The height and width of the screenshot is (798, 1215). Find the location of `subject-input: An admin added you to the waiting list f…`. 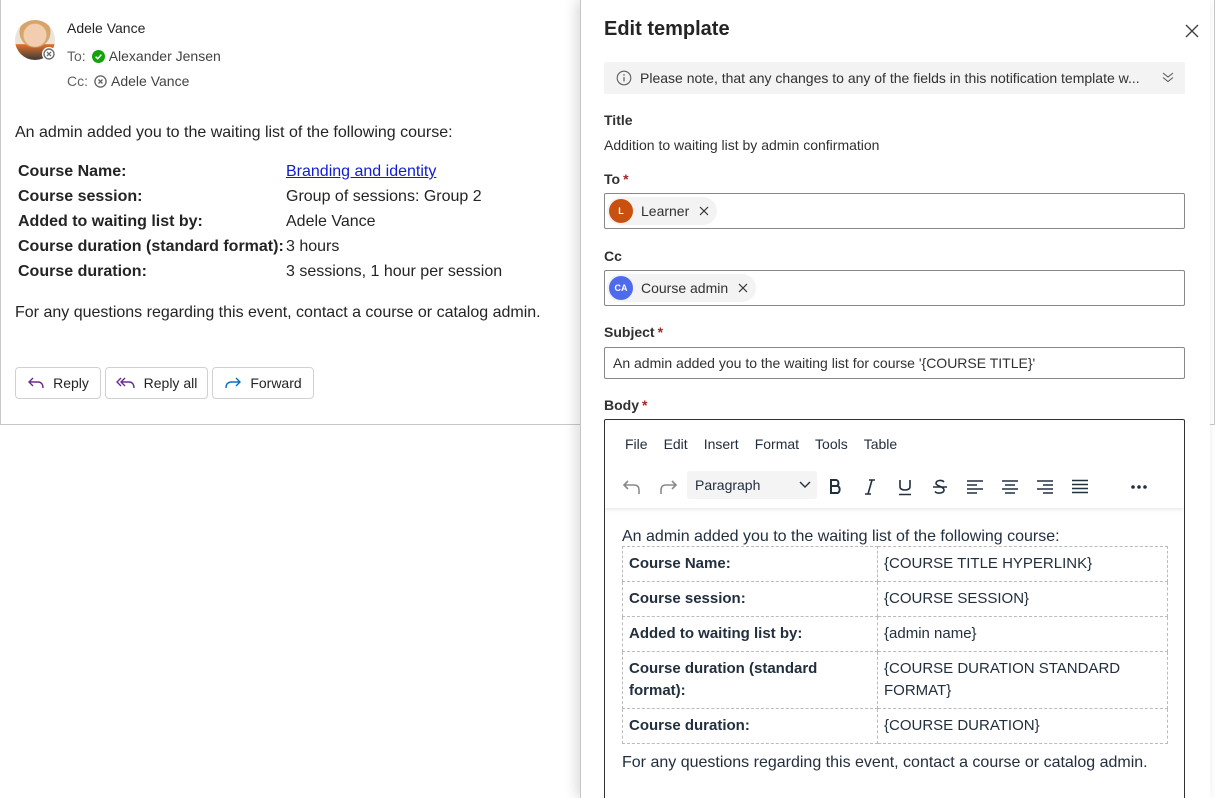

subject-input: An admin added you to the waiting list f… is located at coordinates (894, 363).